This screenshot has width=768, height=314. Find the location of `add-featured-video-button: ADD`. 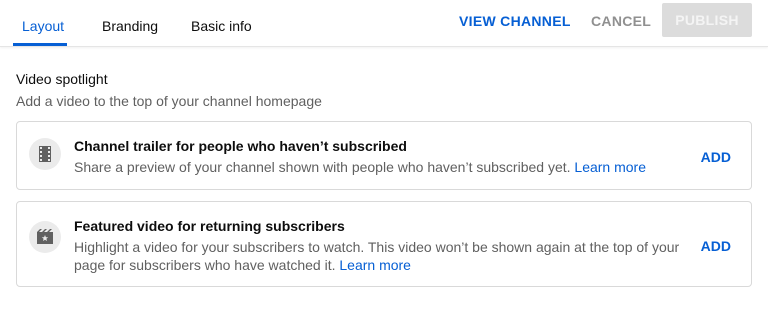

add-featured-video-button: ADD is located at coordinates (716, 246).